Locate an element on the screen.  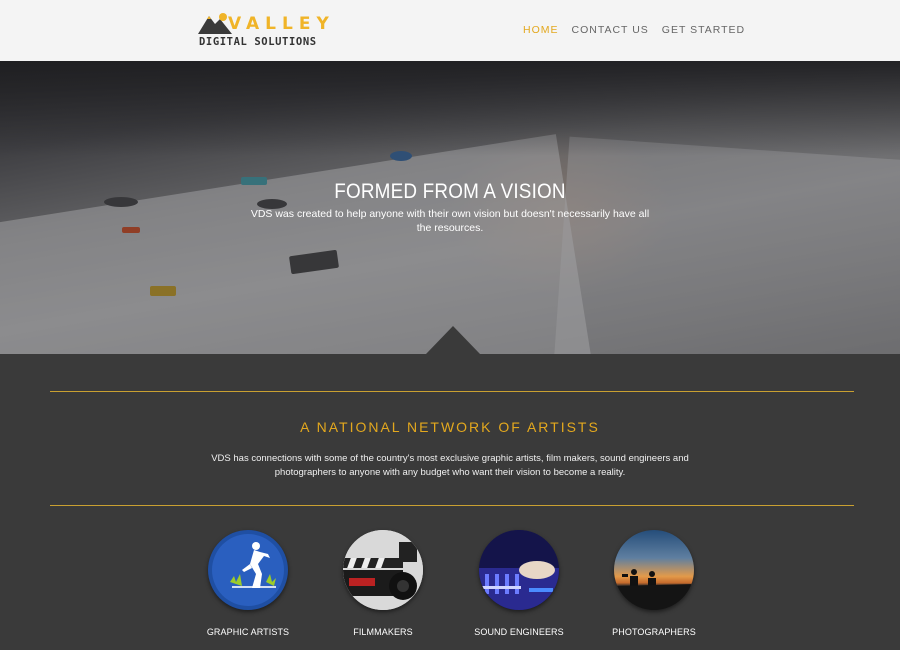
main-nav: HOME CONTACT US GET STARTED is located at coordinates (634, 30).